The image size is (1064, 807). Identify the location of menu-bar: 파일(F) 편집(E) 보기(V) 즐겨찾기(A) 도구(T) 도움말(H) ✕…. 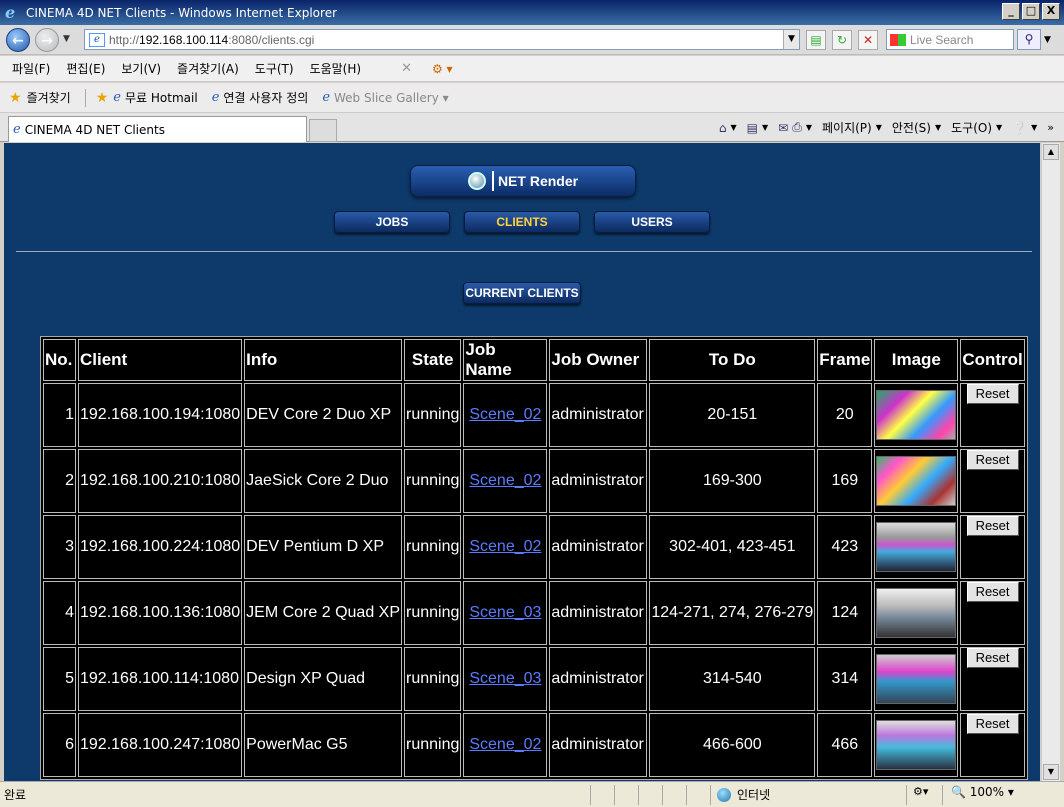
(532, 69).